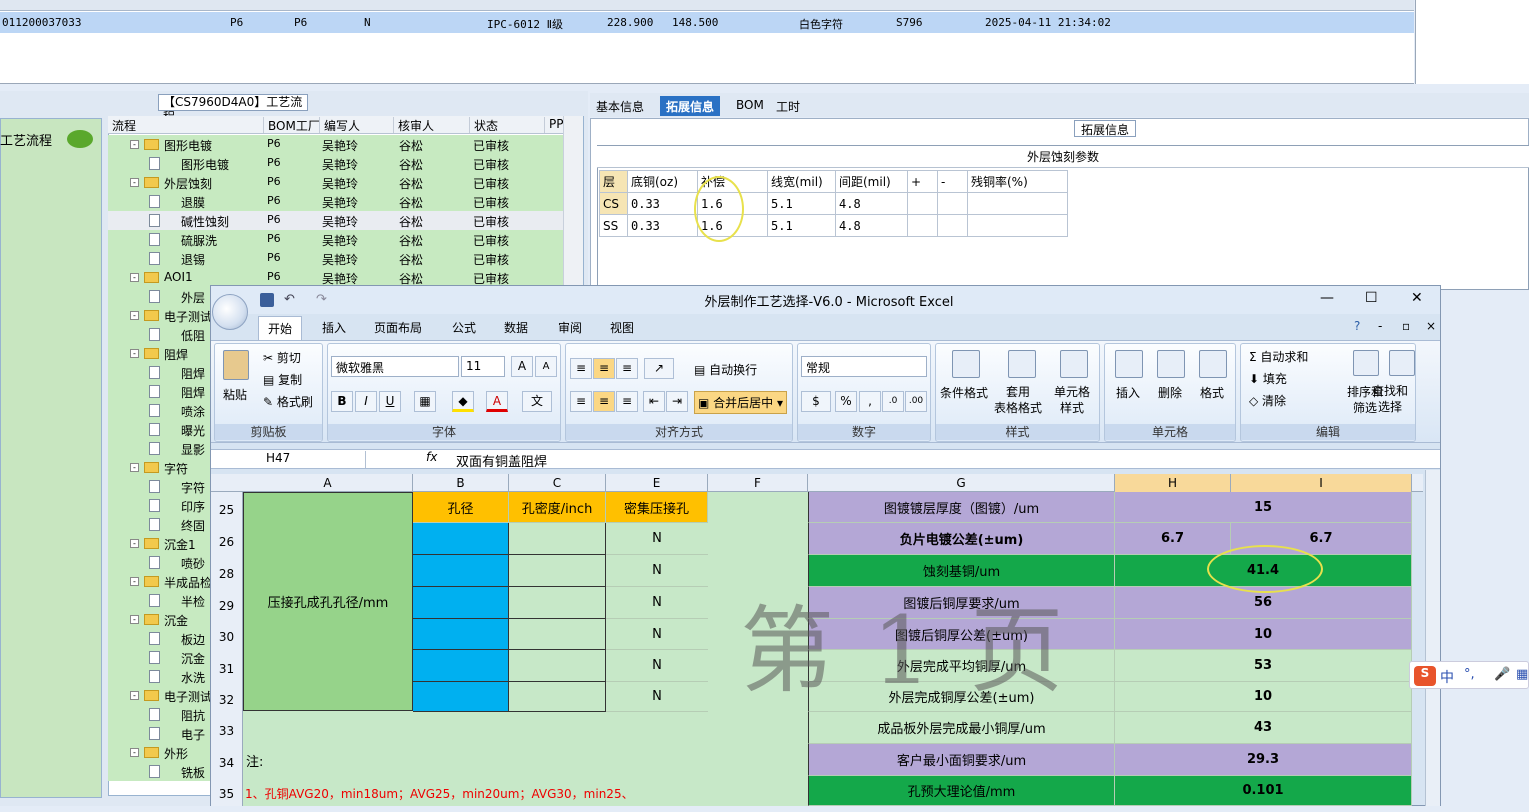 Image resolution: width=1529 pixels, height=812 pixels. Describe the element at coordinates (335, 258) in the screenshot. I see `flow-tree-row: 退锡 P6 吴艳玲 谷松 已审核` at that location.